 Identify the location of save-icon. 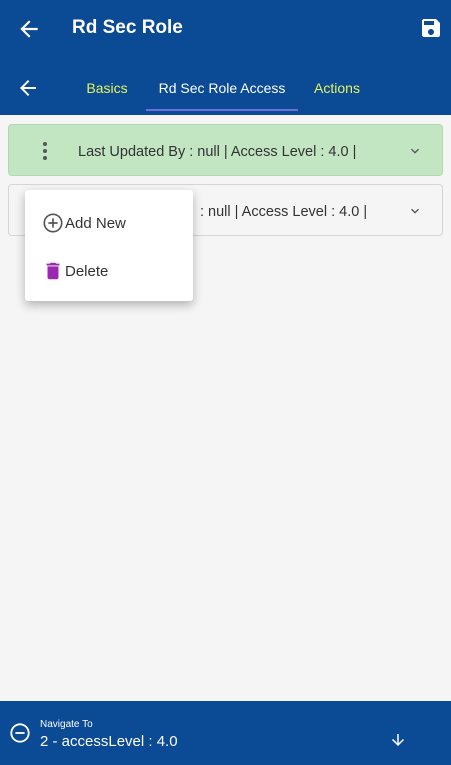
(431, 28).